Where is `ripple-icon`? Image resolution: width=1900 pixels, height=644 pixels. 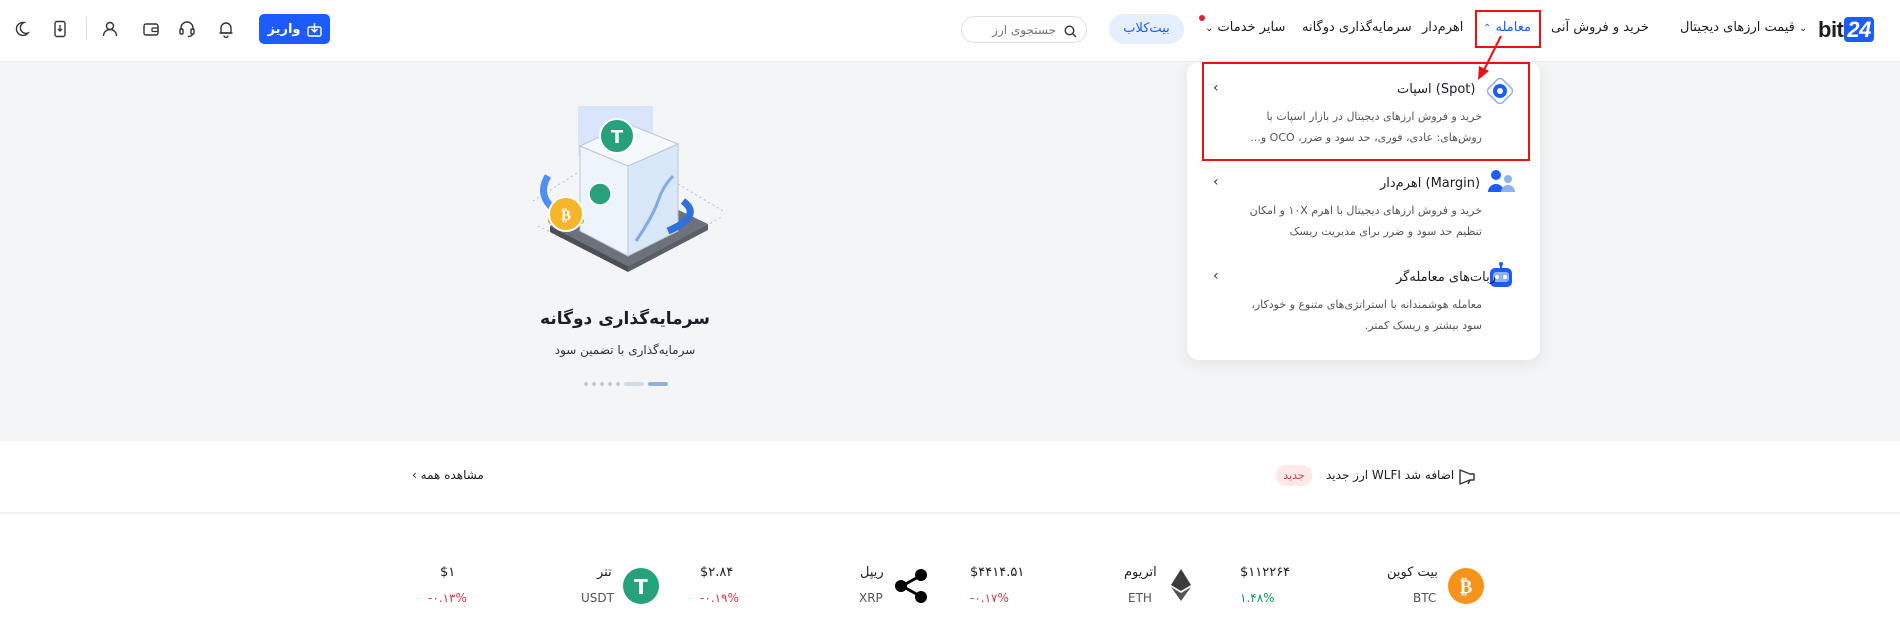
ripple-icon is located at coordinates (911, 586).